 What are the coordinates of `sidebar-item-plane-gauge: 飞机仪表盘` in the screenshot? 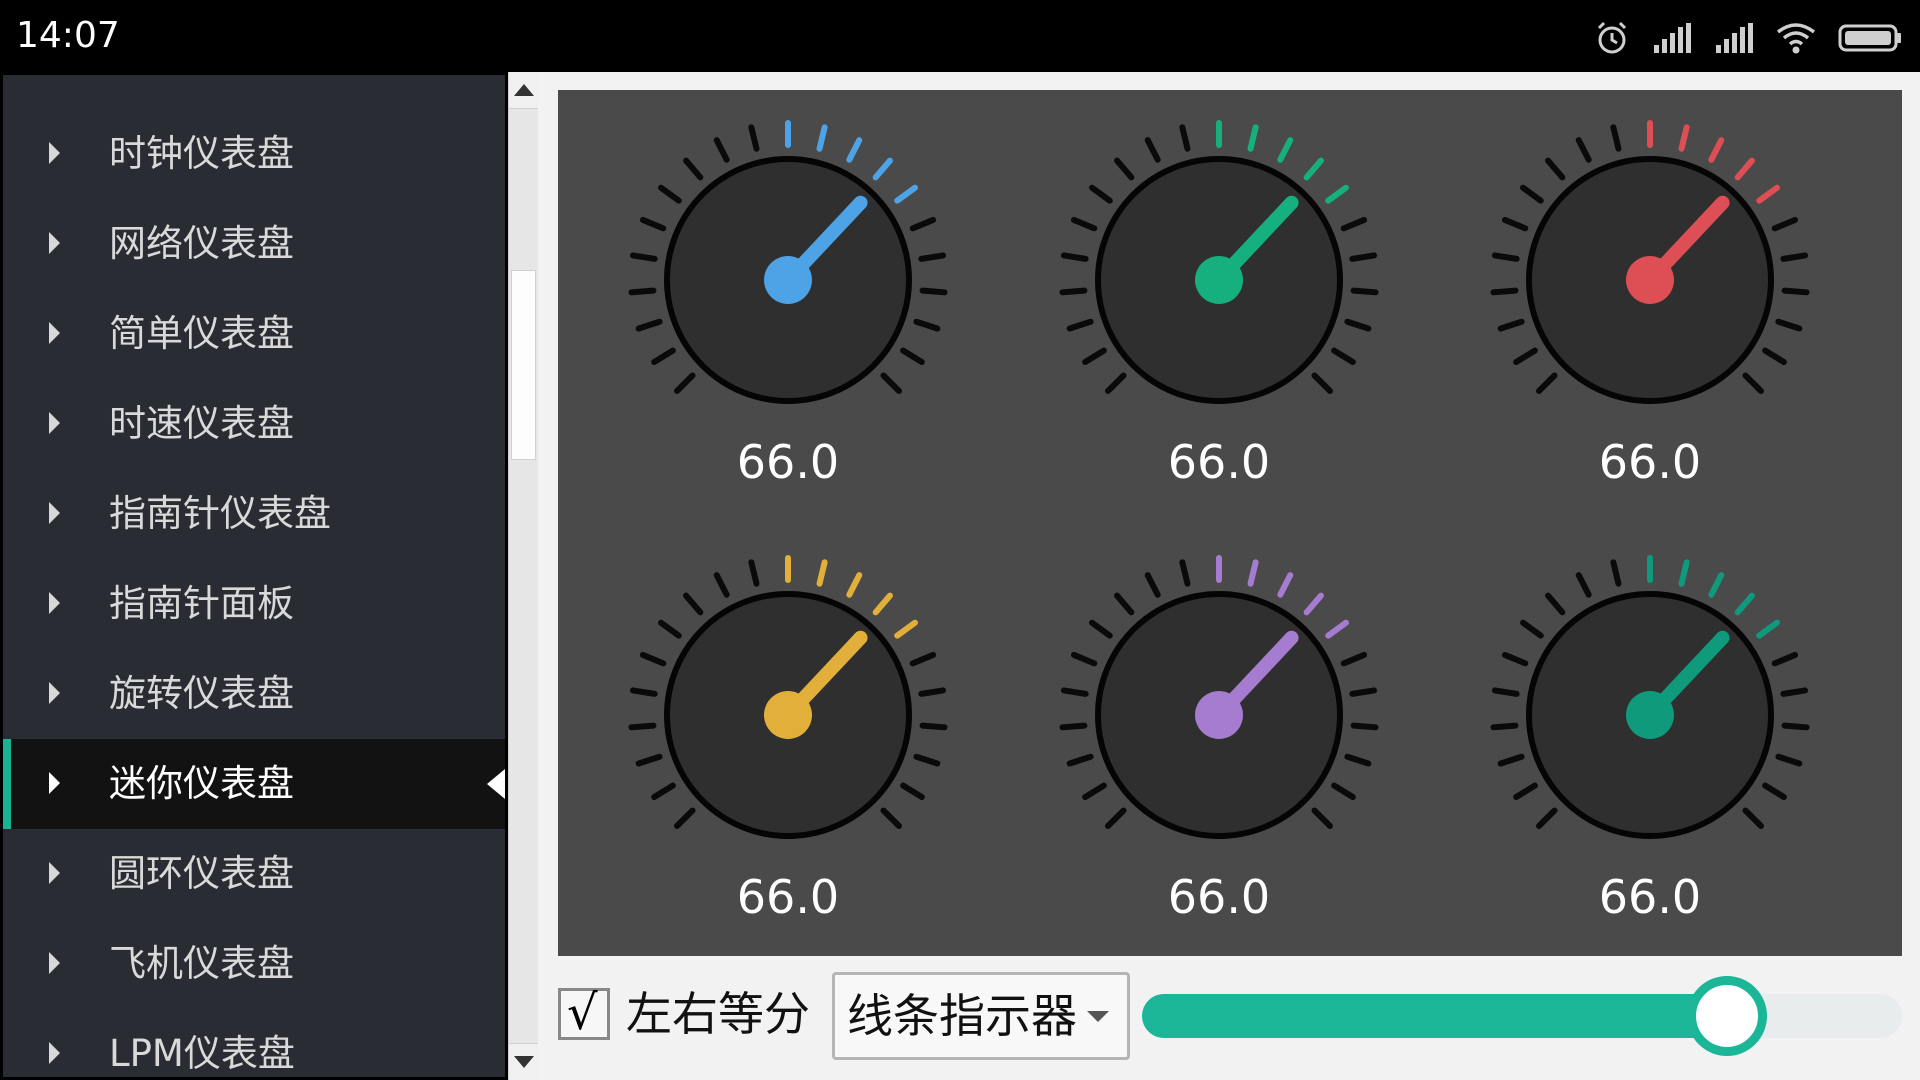 It's located at (254, 964).